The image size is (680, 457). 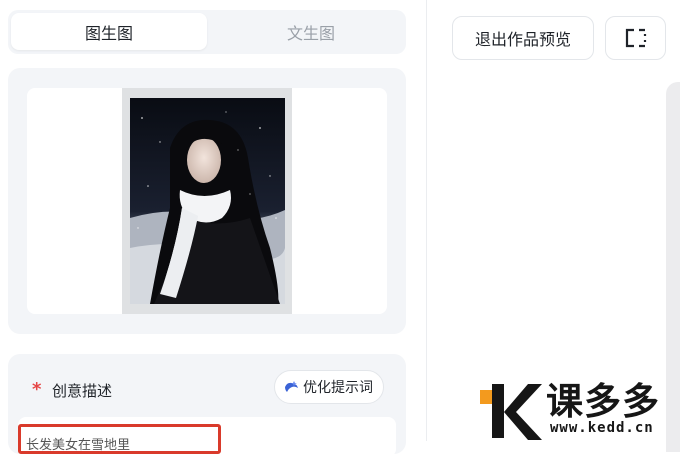 I want to click on photo-frame, so click(x=207, y=201).